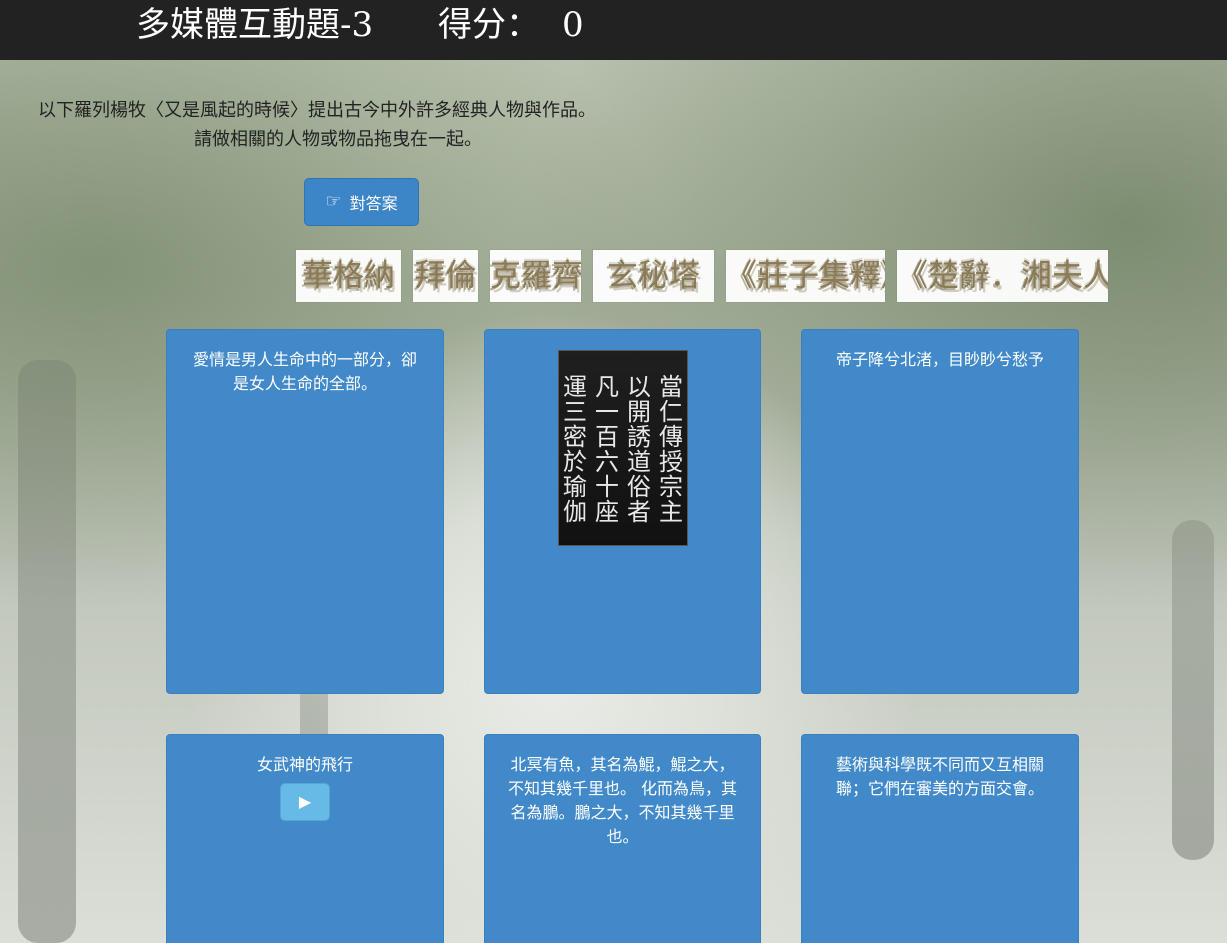 This screenshot has width=1227, height=943. Describe the element at coordinates (47, 651) in the screenshot. I see `background-tree-trunk-left` at that location.